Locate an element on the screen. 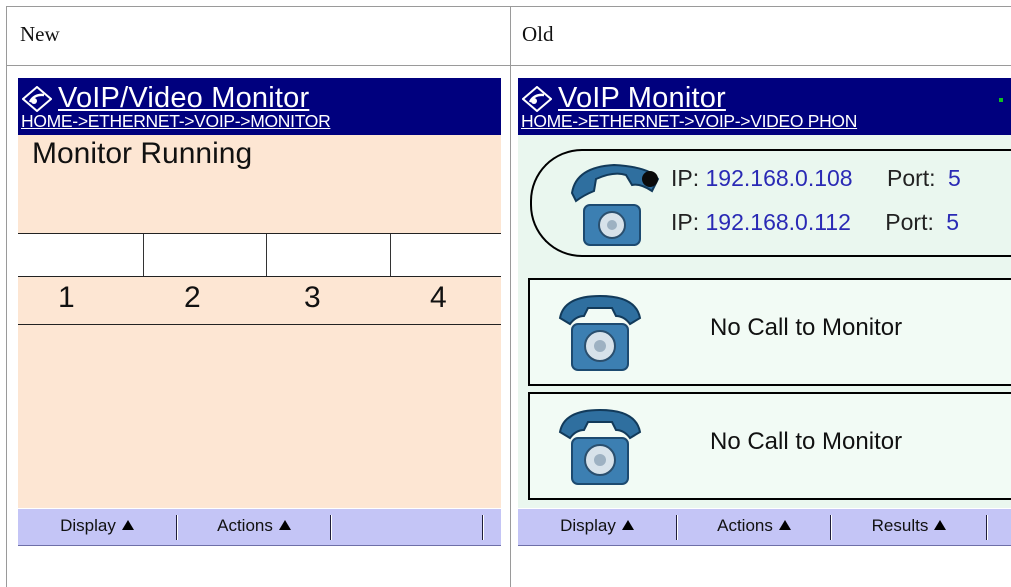  channel-1-label: 1 is located at coordinates (66, 297).